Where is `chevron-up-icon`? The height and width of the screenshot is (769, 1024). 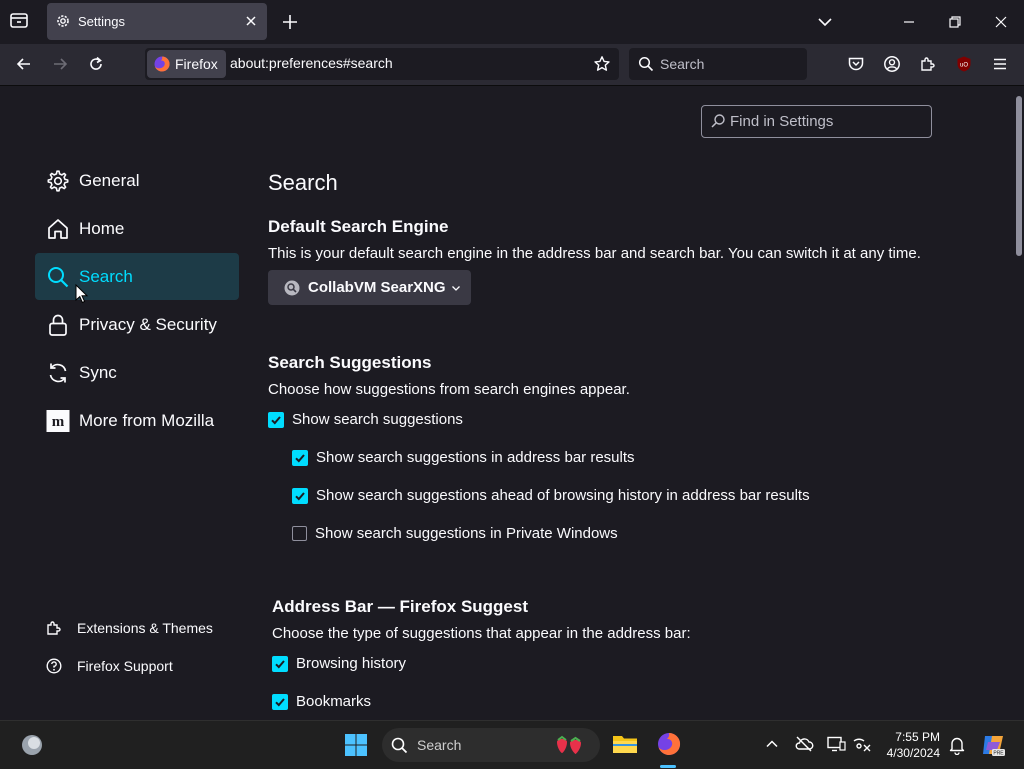
chevron-up-icon is located at coordinates (772, 744).